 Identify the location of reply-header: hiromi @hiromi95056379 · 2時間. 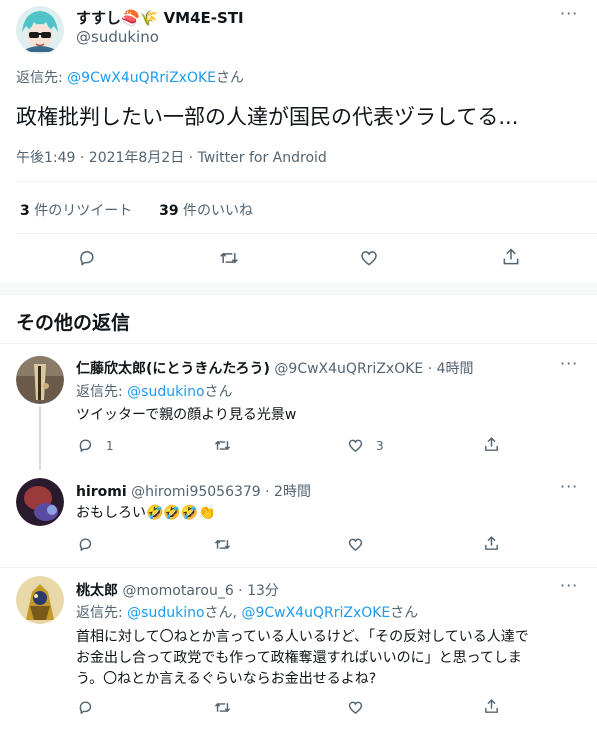
(193, 491).